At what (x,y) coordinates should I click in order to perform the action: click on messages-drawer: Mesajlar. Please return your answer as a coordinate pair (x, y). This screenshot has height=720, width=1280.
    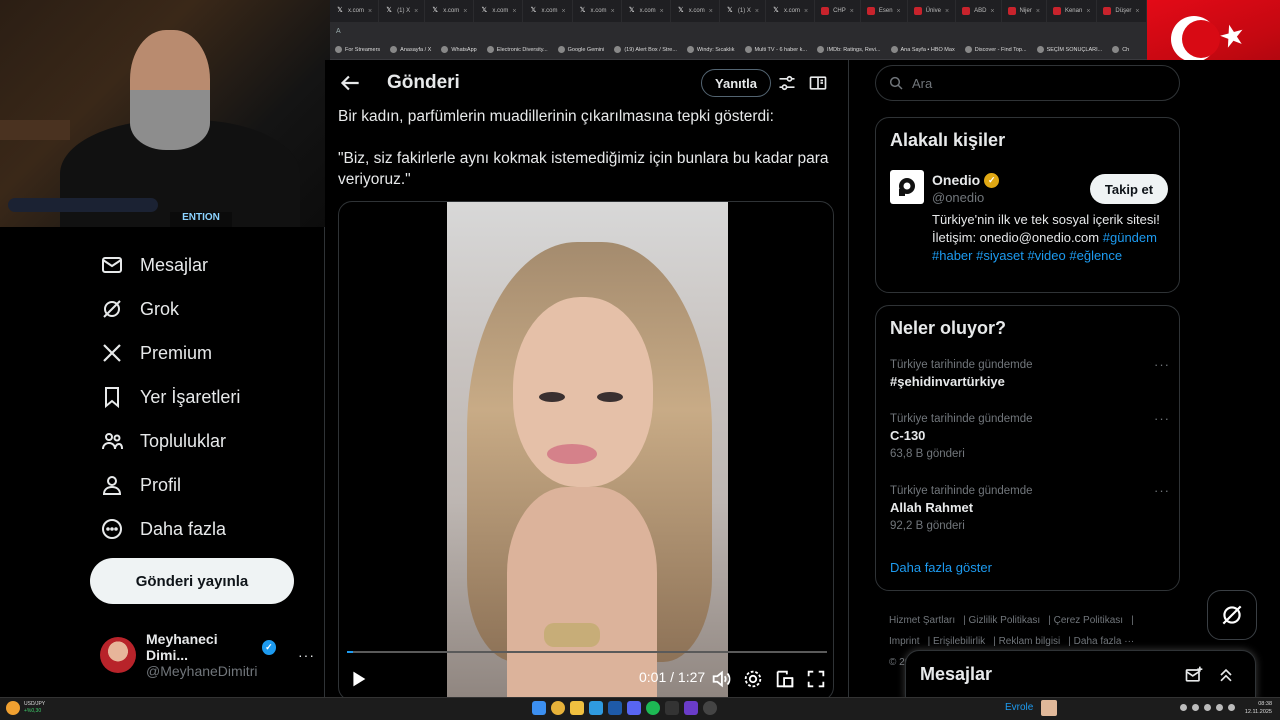
    Looking at the image, I should click on (1080, 673).